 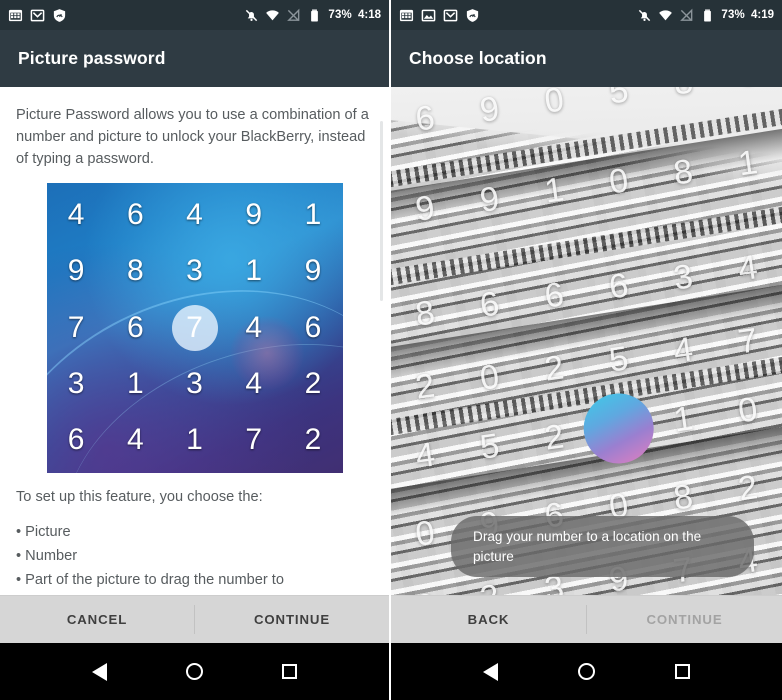 I want to click on grid-row: 9 8 3 1 9, so click(x=195, y=271).